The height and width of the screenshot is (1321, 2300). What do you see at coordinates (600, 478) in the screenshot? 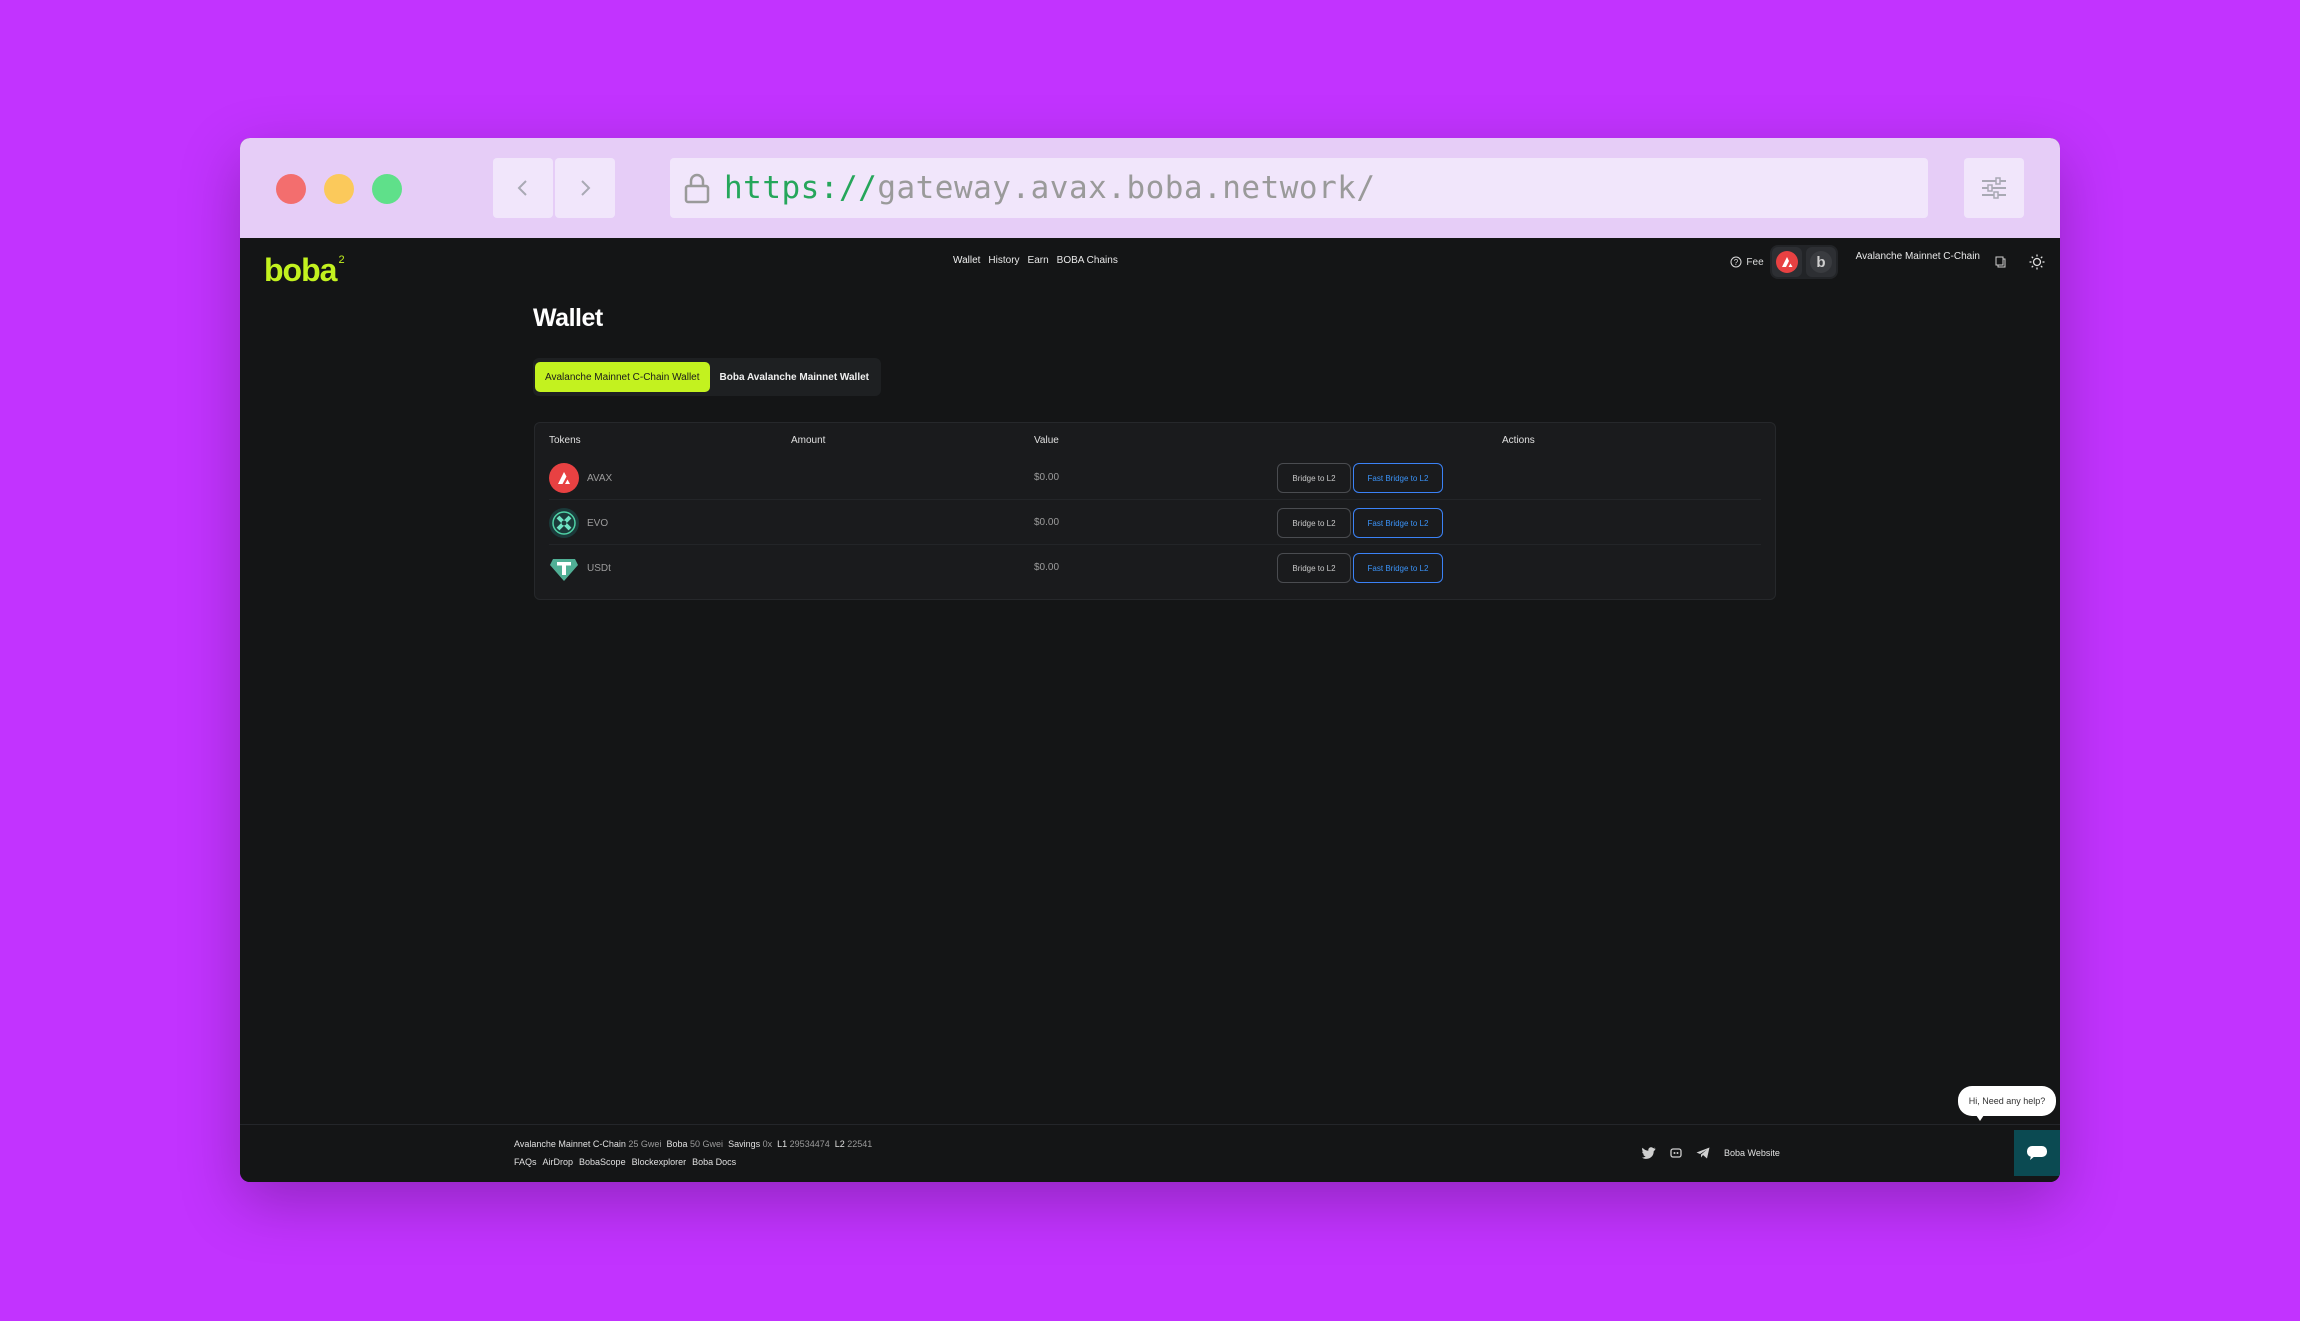
I see `token-symbol: AVAX` at bounding box center [600, 478].